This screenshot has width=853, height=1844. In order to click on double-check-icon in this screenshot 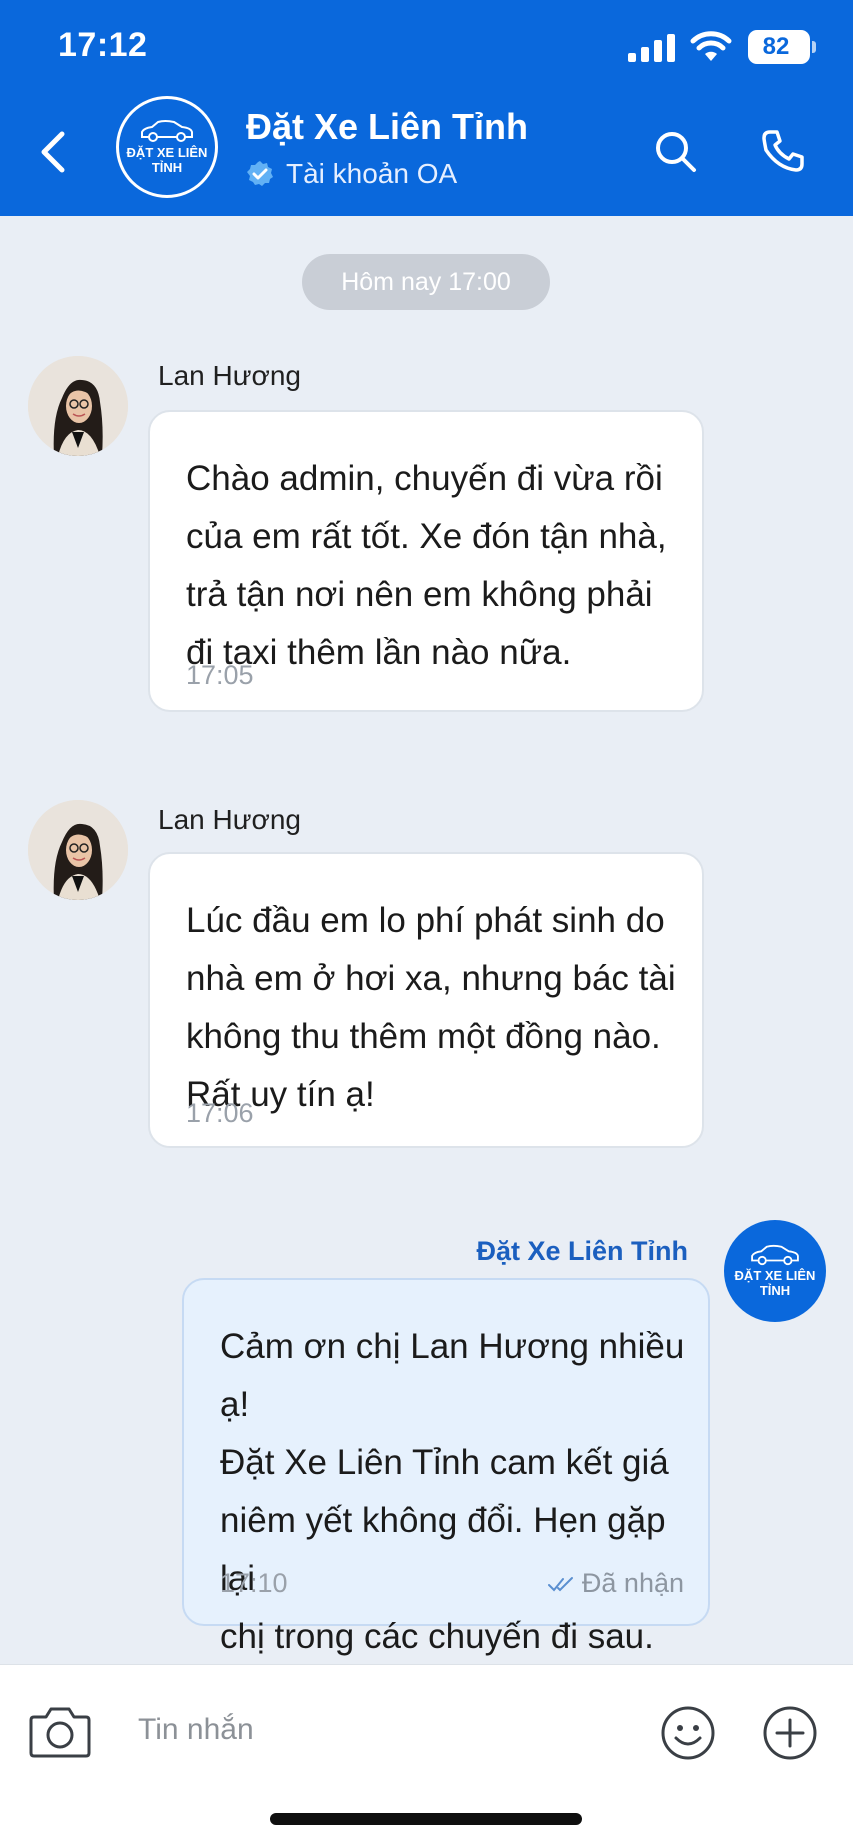, I will do `click(560, 1583)`.